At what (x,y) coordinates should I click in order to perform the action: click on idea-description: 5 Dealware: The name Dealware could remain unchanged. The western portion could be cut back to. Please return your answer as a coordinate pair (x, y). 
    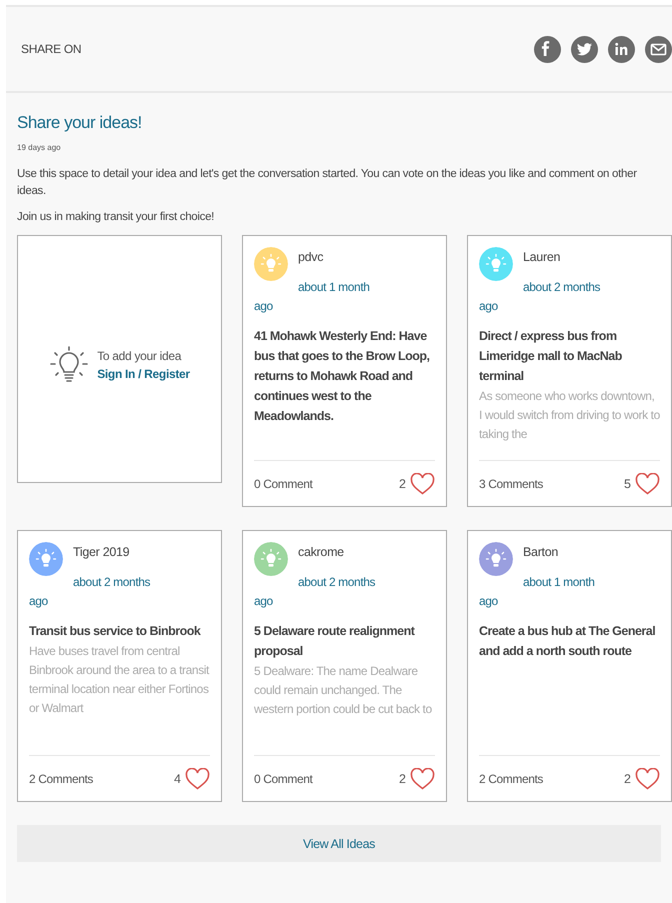
    Looking at the image, I should click on (343, 690).